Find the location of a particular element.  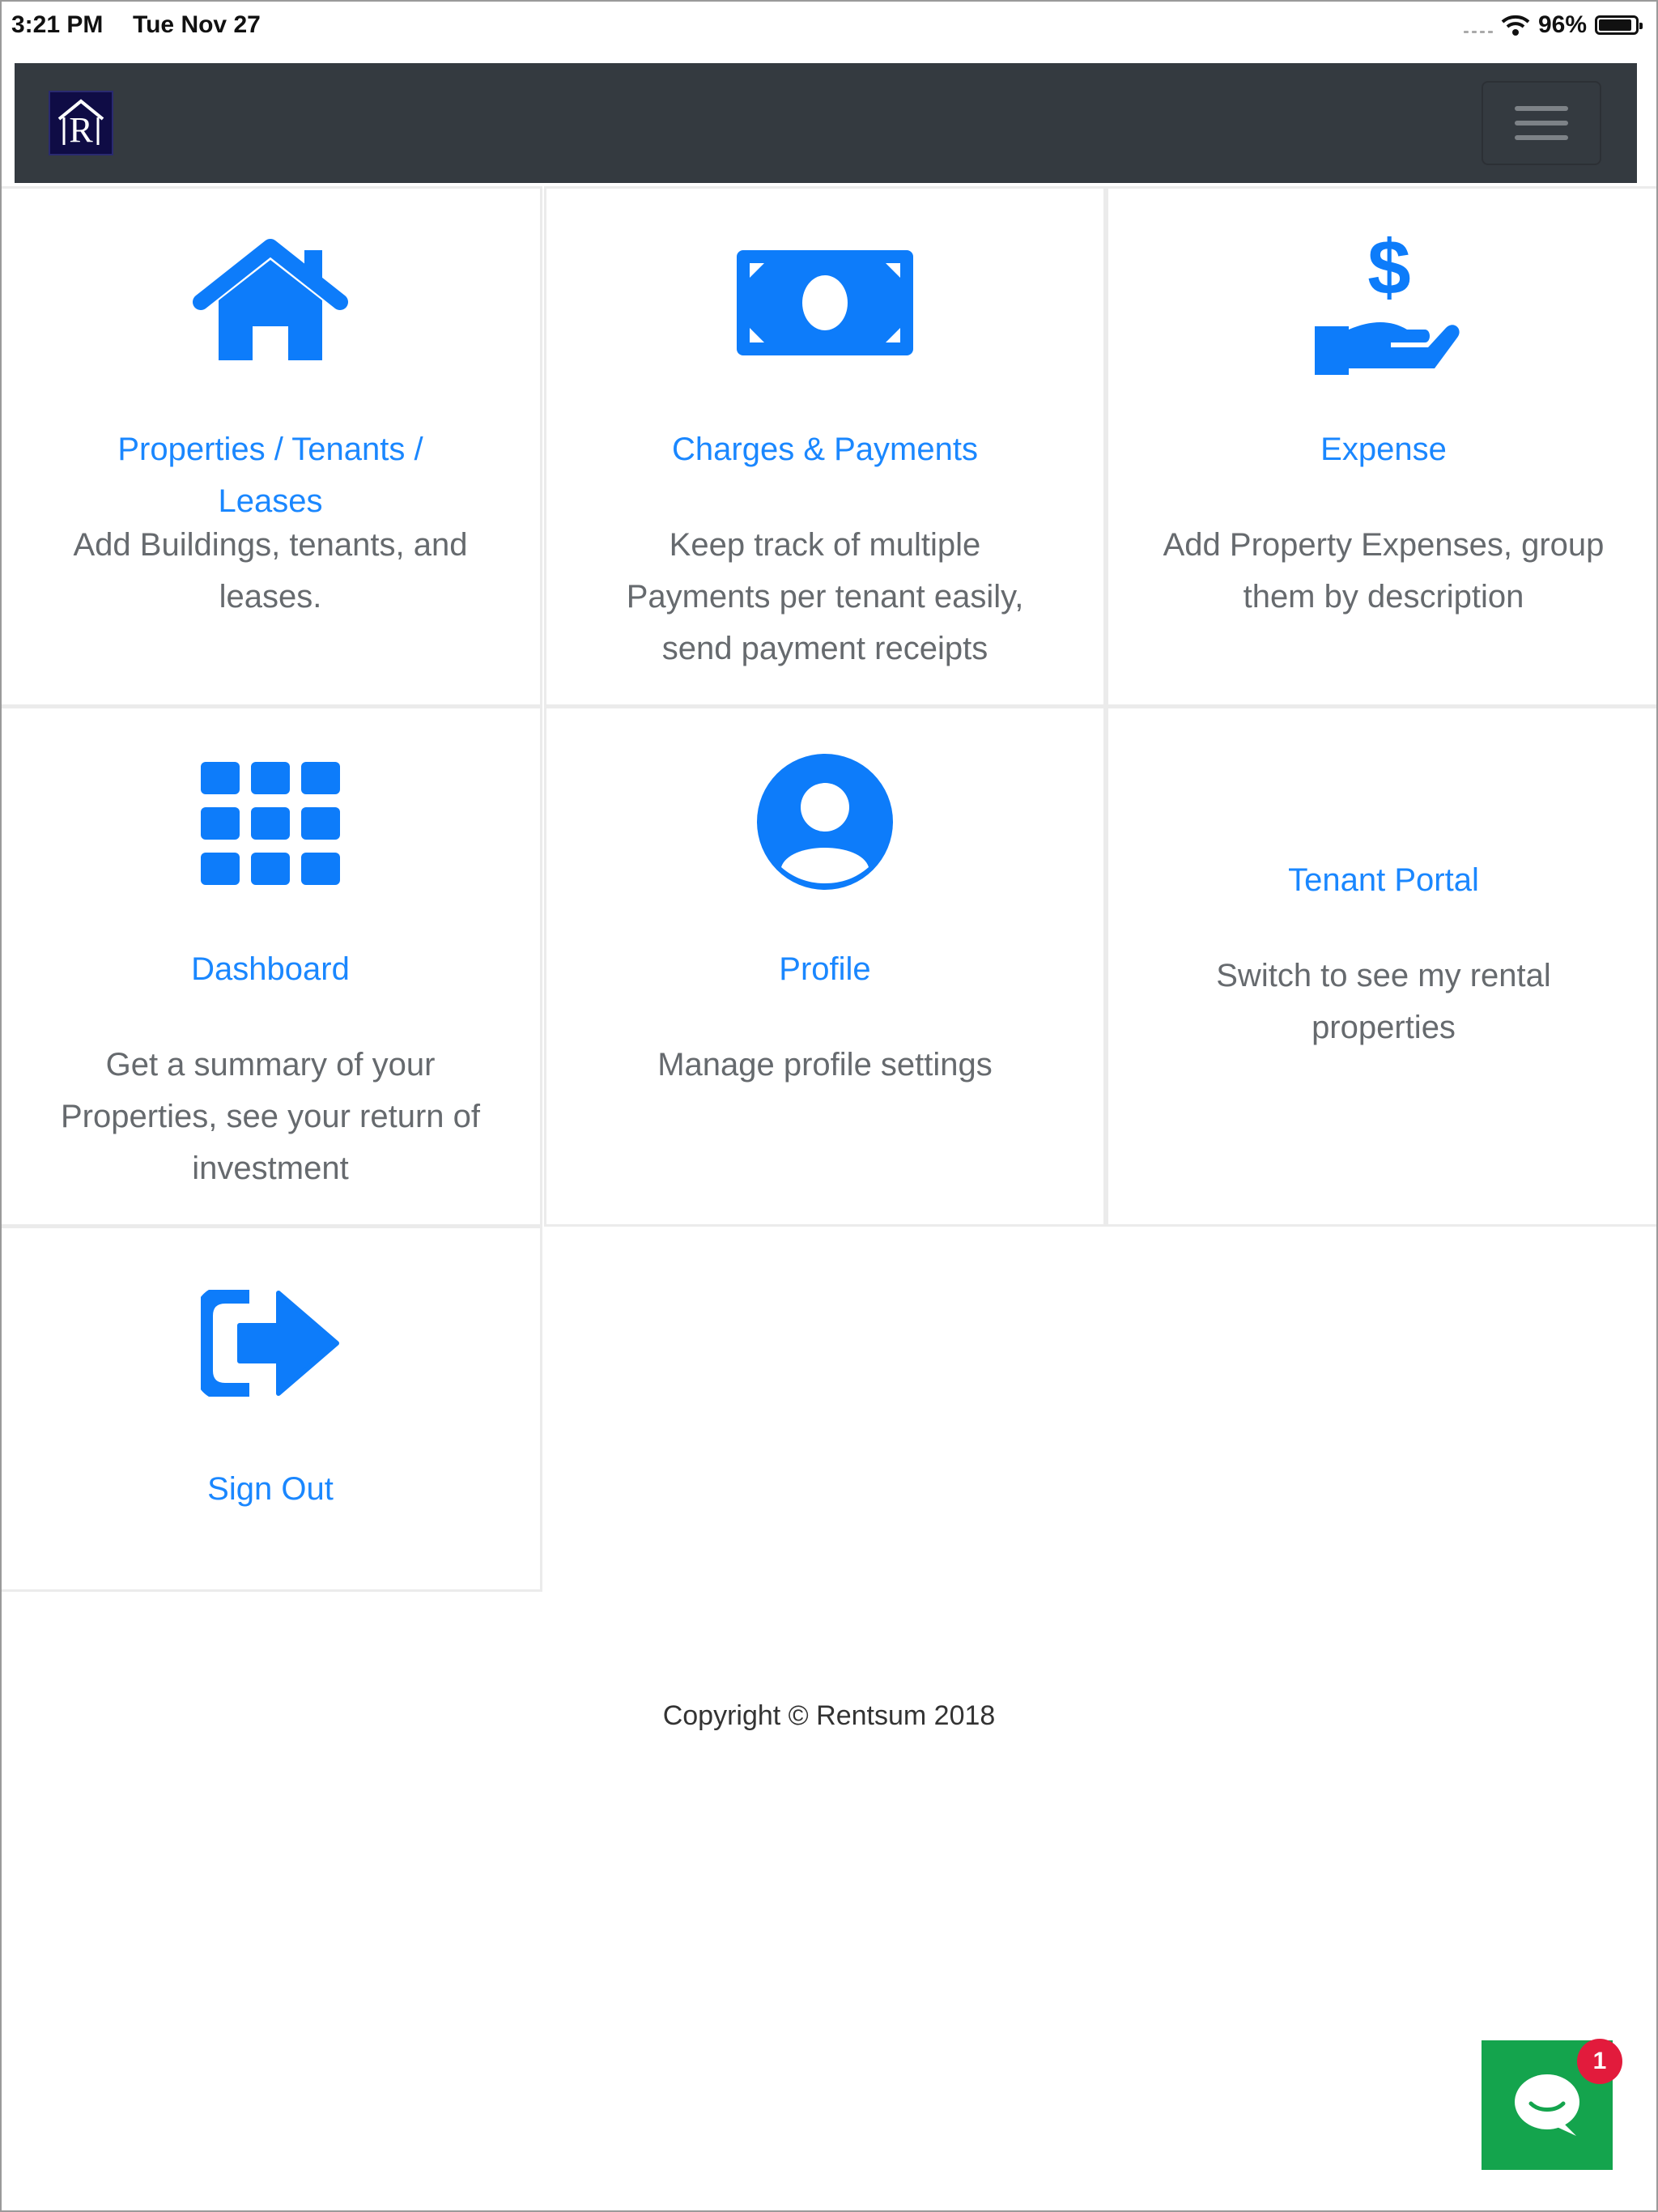

tile-description-line3: send payment receipts is located at coordinates (824, 648).